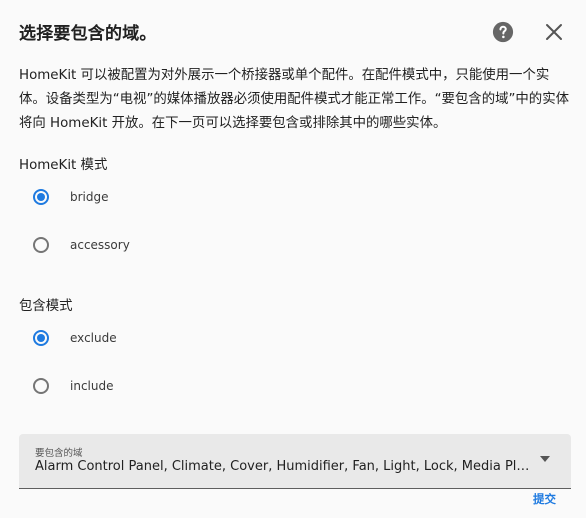 This screenshot has height=518, width=586. What do you see at coordinates (100, 245) in the screenshot?
I see `radio-label-accessory: accessory` at bounding box center [100, 245].